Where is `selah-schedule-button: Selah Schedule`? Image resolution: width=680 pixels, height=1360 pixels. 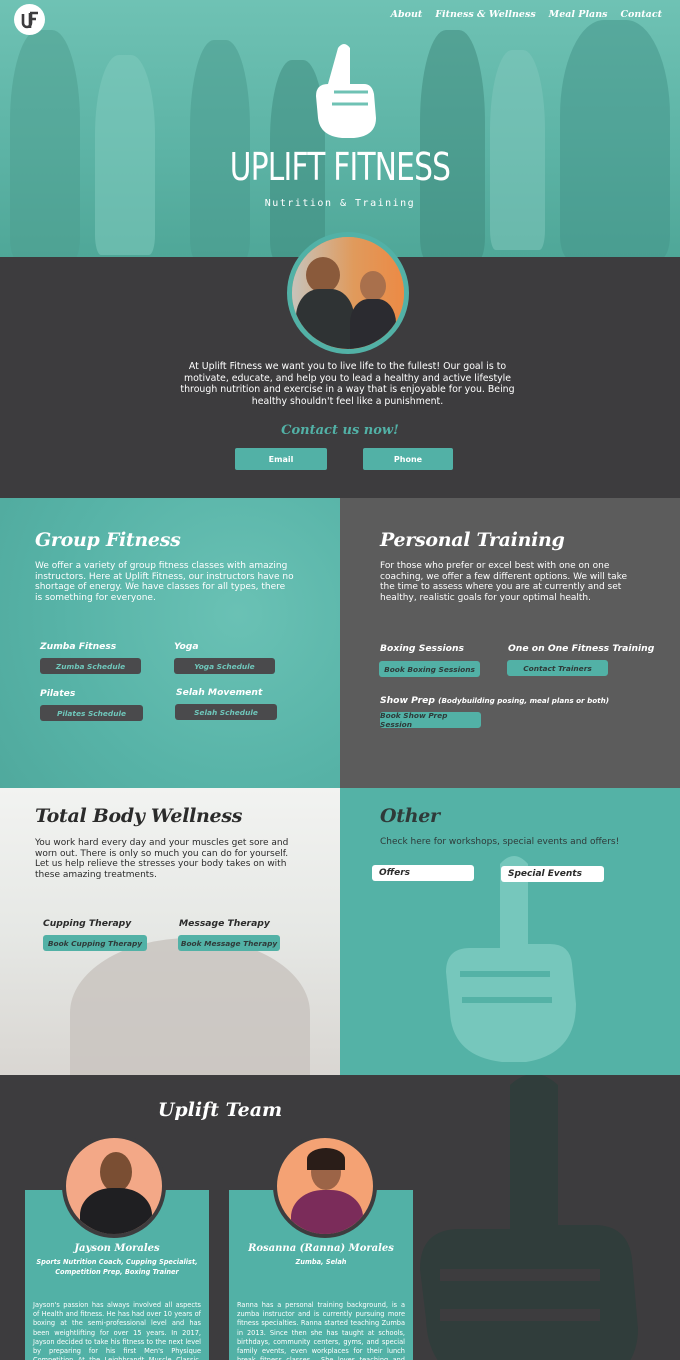 selah-schedule-button: Selah Schedule is located at coordinates (226, 712).